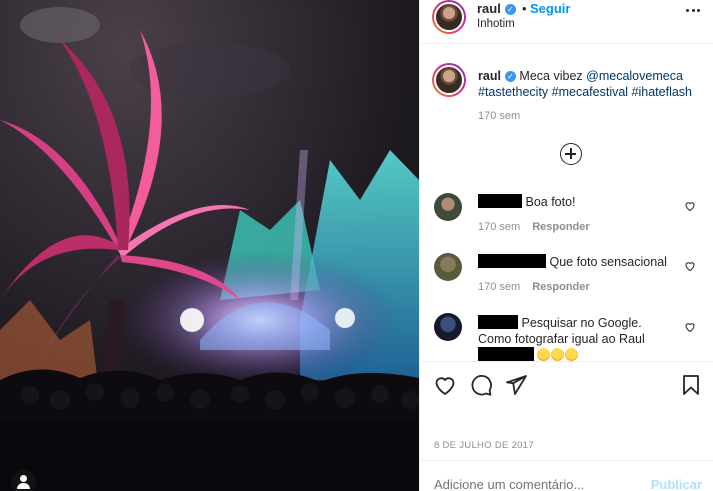 Image resolution: width=713 pixels, height=491 pixels. I want to click on caption-hashtags: #tastethecity #mecafestival #ihateflash, so click(585, 92).